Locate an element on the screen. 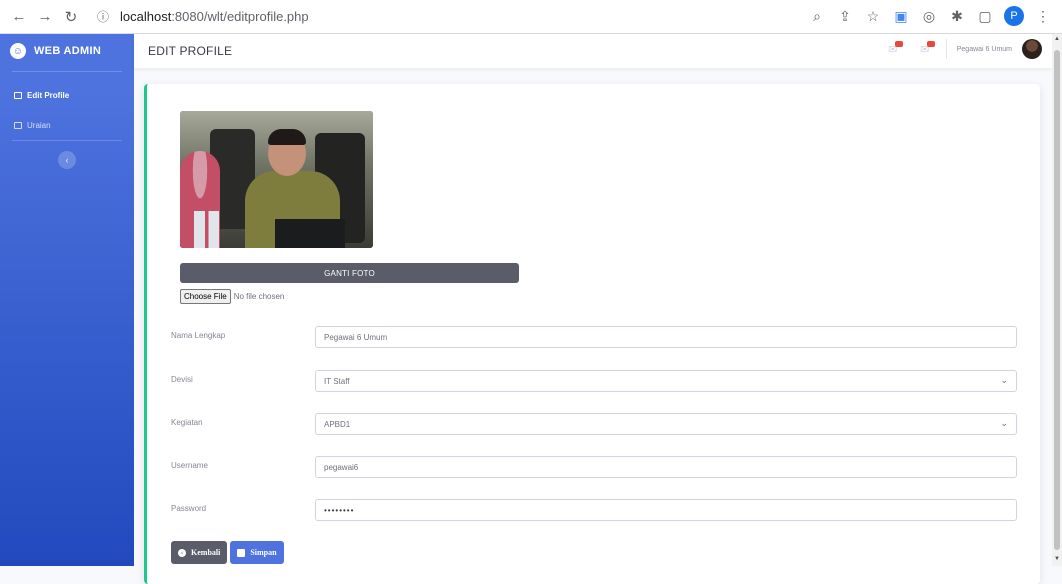 This screenshot has height=584, width=1062. reload-icon: ↻ is located at coordinates (71, 17).